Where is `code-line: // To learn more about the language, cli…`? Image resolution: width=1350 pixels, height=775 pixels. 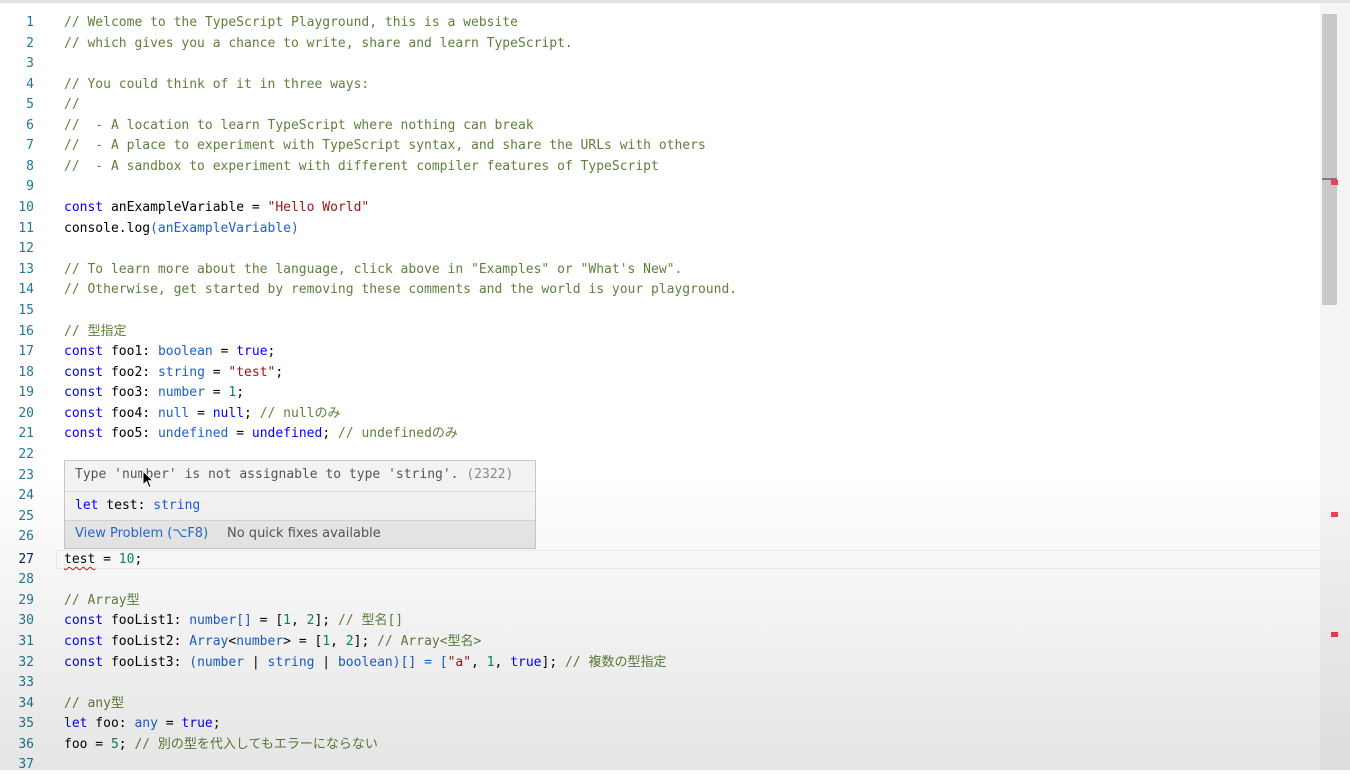
code-line: // To learn more about the language, cli… is located at coordinates (373, 270).